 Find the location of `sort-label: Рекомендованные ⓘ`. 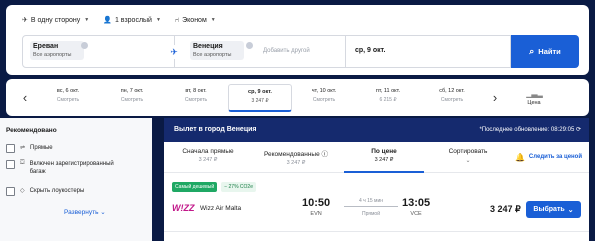

sort-label: Рекомендованные ⓘ is located at coordinates (296, 154).